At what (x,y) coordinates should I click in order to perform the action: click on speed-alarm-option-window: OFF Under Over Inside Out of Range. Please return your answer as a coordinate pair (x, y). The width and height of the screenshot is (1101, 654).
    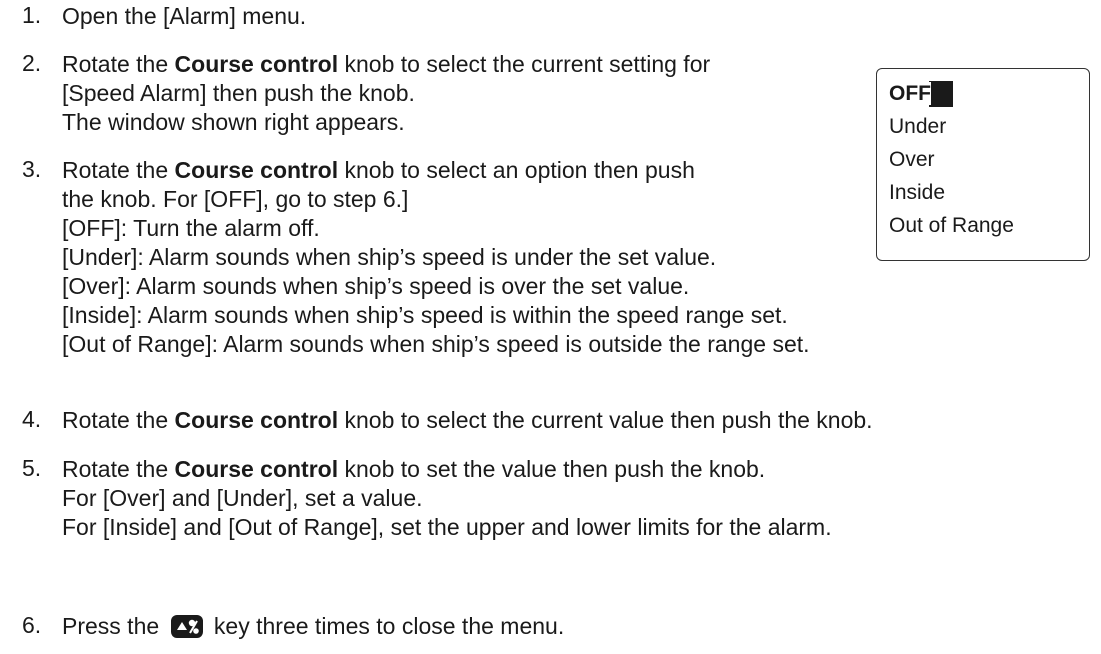
    Looking at the image, I should click on (983, 164).